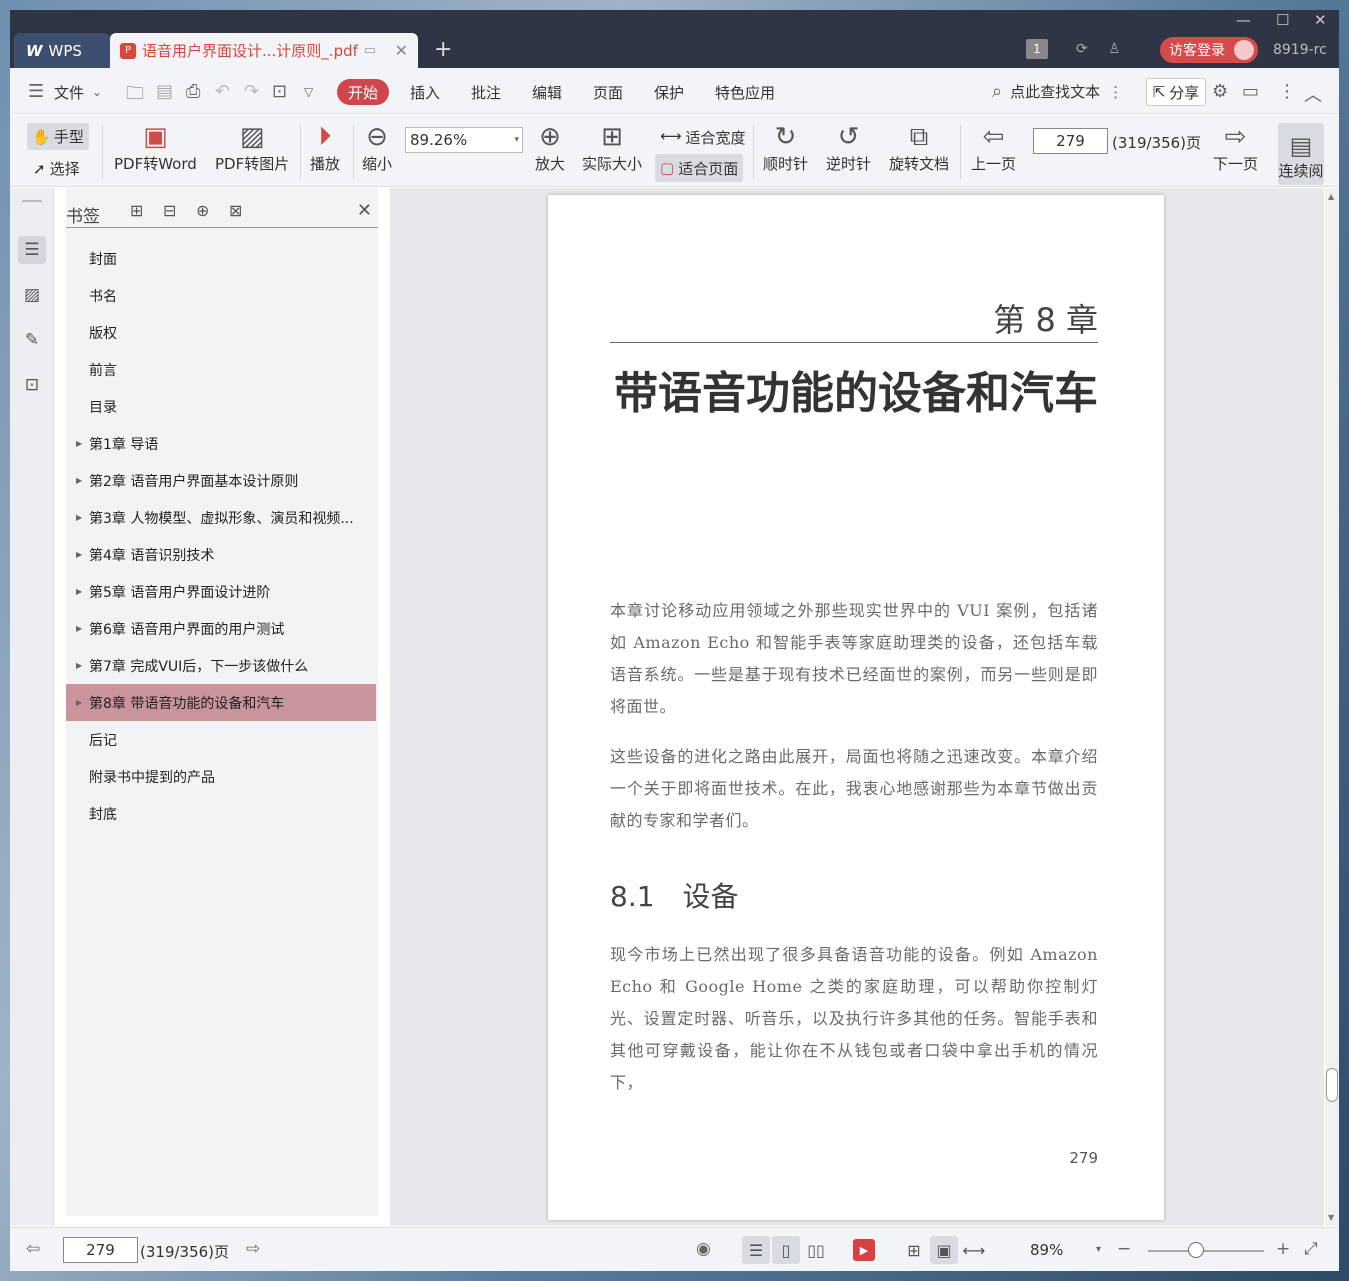 The height and width of the screenshot is (1281, 1349). What do you see at coordinates (264, 50) in the screenshot?
I see `tab-document: P 语音用户界面设计...计原则_.pdf ▭ ✕` at bounding box center [264, 50].